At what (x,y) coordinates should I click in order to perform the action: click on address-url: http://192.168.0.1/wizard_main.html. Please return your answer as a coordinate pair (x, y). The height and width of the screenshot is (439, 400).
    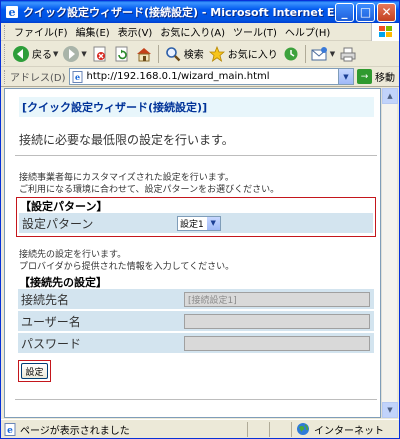
    Looking at the image, I should click on (212, 76).